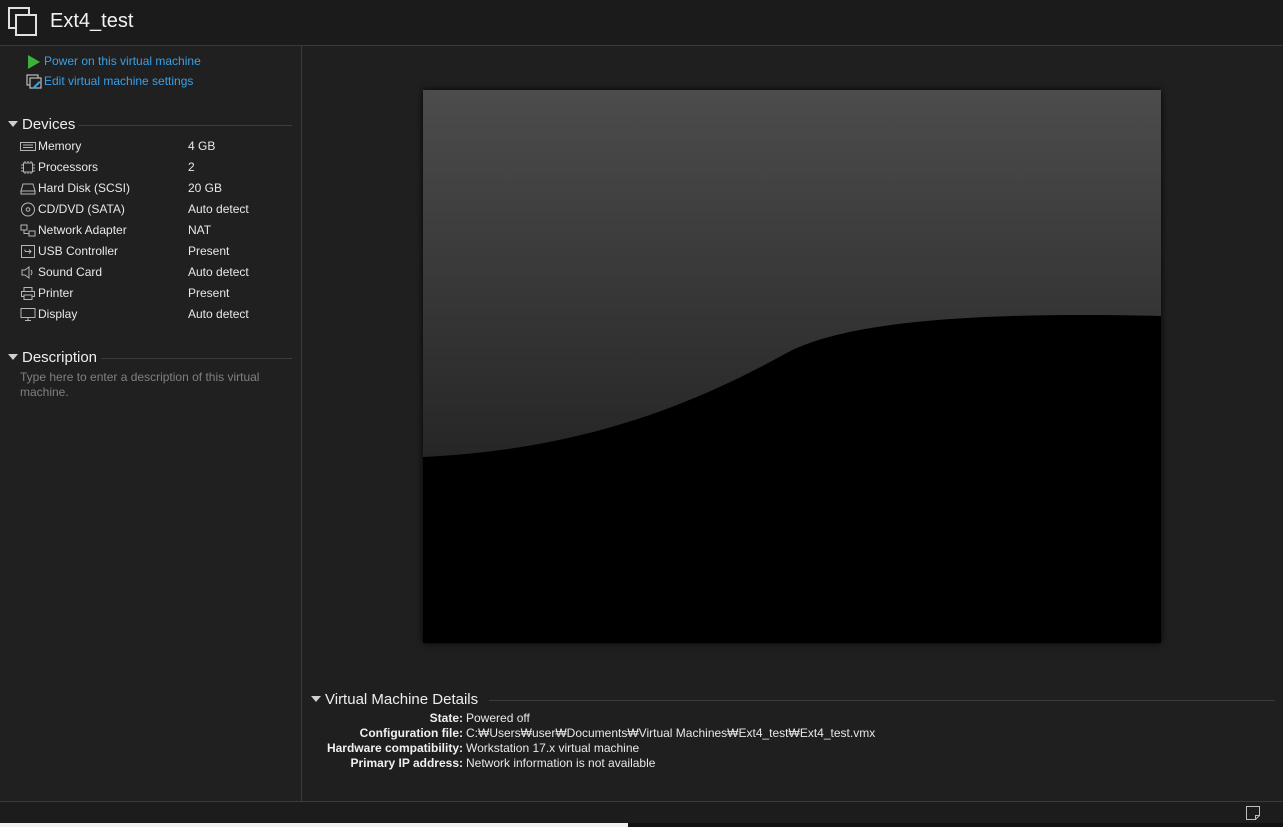  Describe the element at coordinates (28, 167) in the screenshot. I see `processor-icon` at that location.